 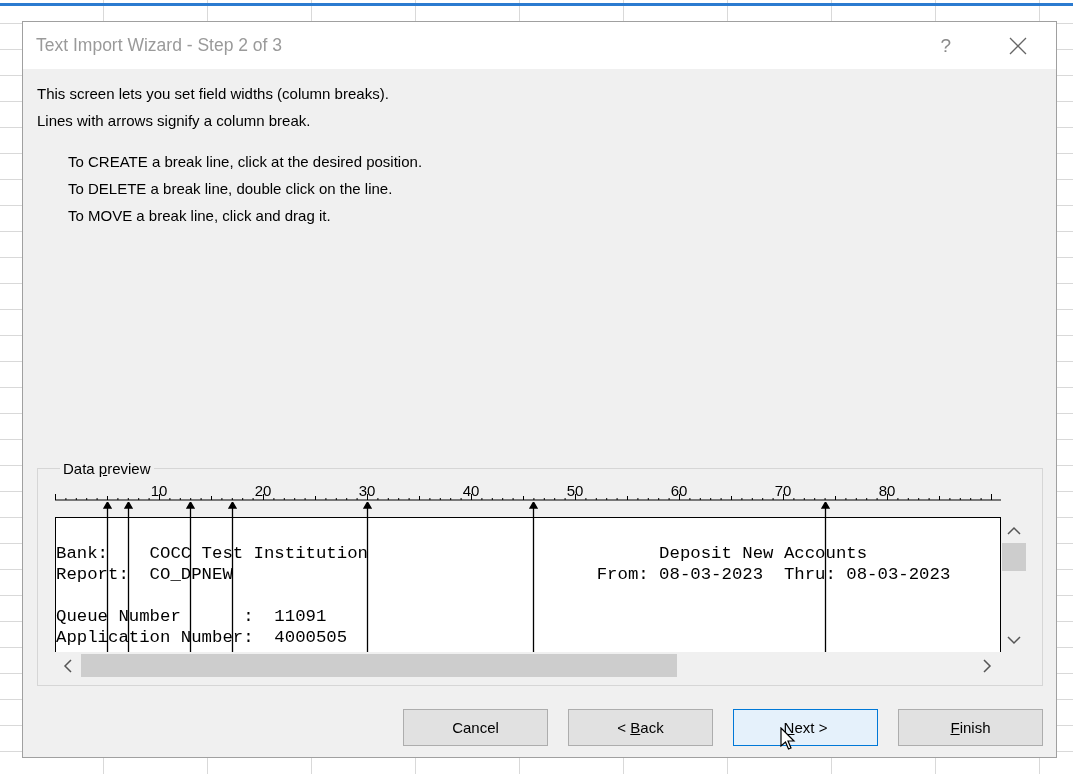 What do you see at coordinates (534, 577) in the screenshot?
I see `column-break-line` at bounding box center [534, 577].